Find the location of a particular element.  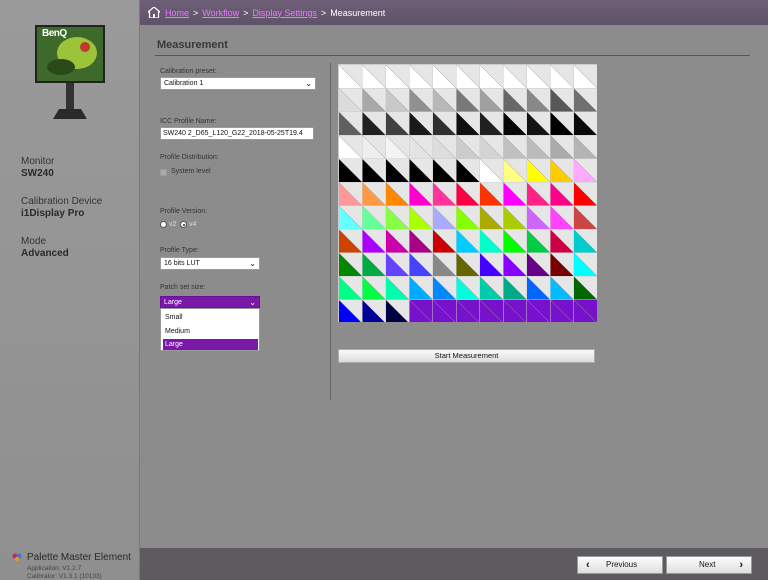

patch-option-large: Large is located at coordinates (210, 344).